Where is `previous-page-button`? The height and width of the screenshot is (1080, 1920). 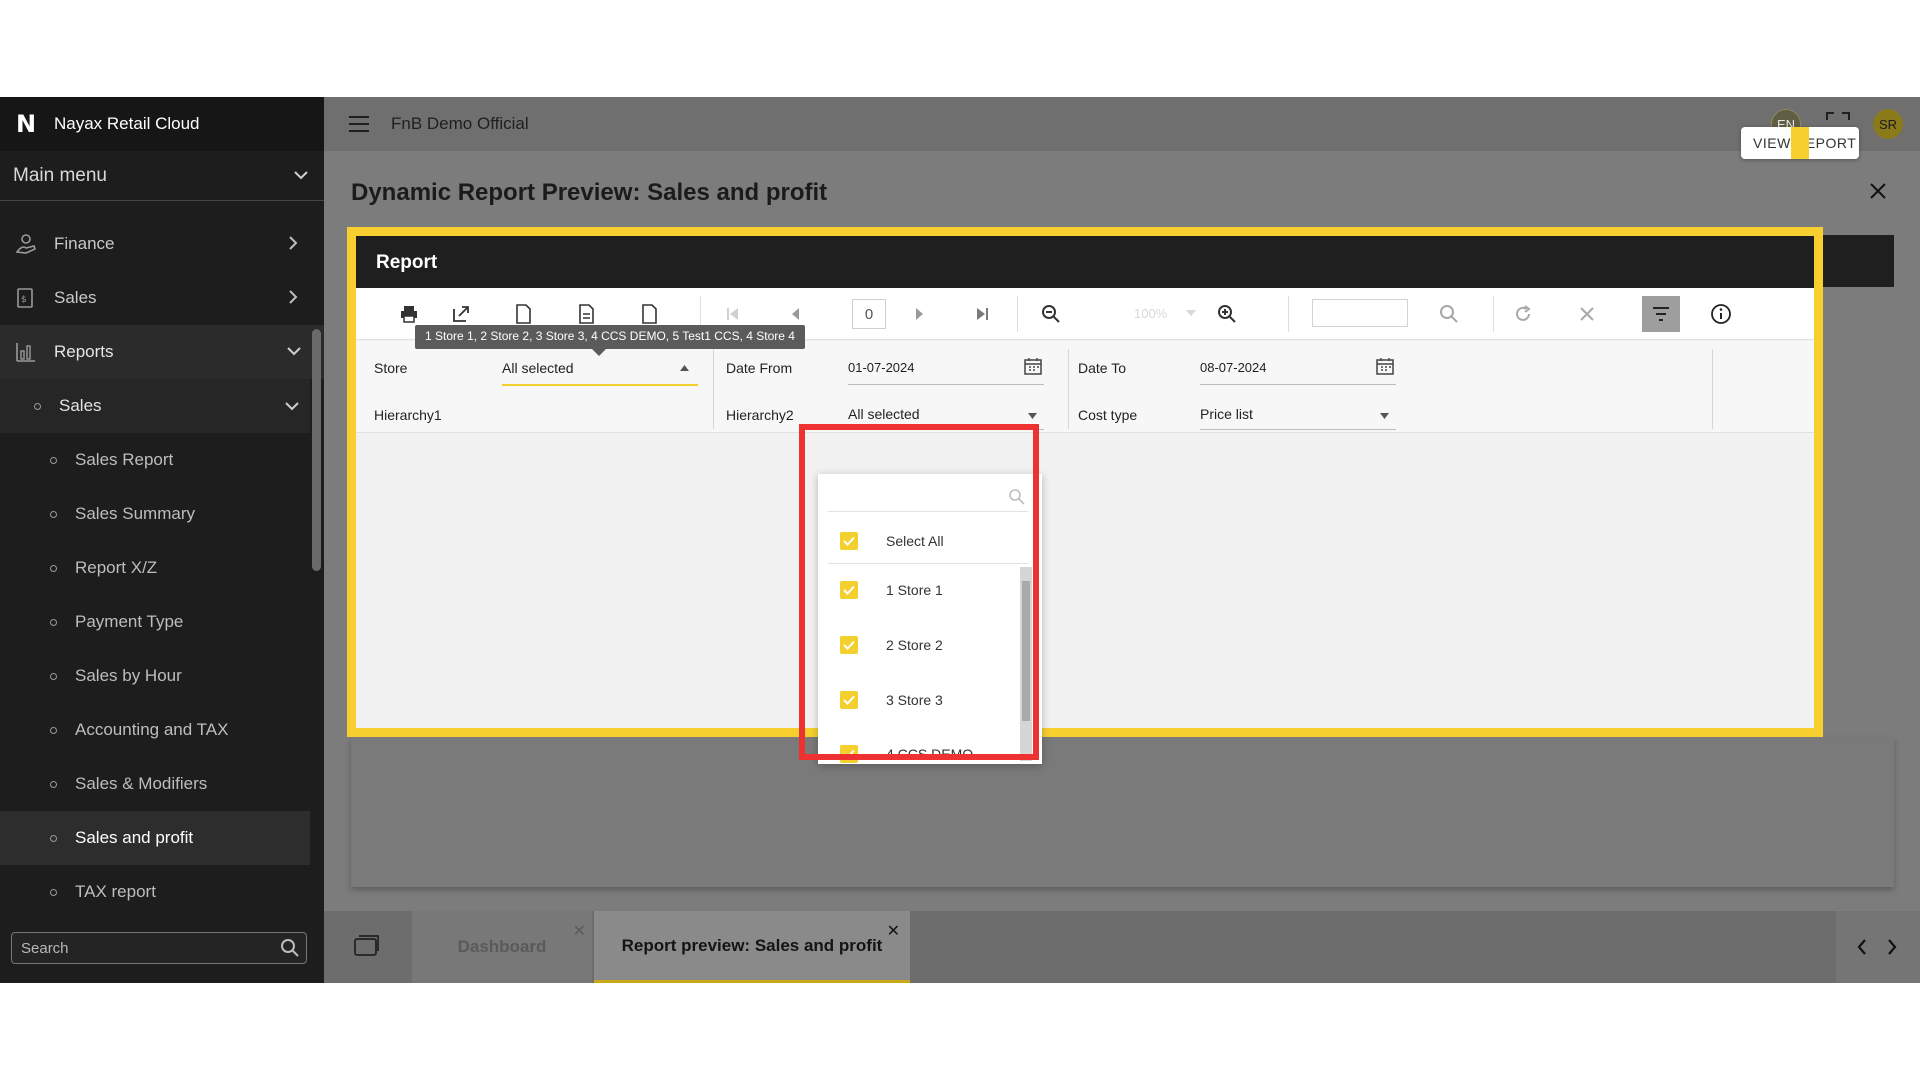 previous-page-button is located at coordinates (795, 314).